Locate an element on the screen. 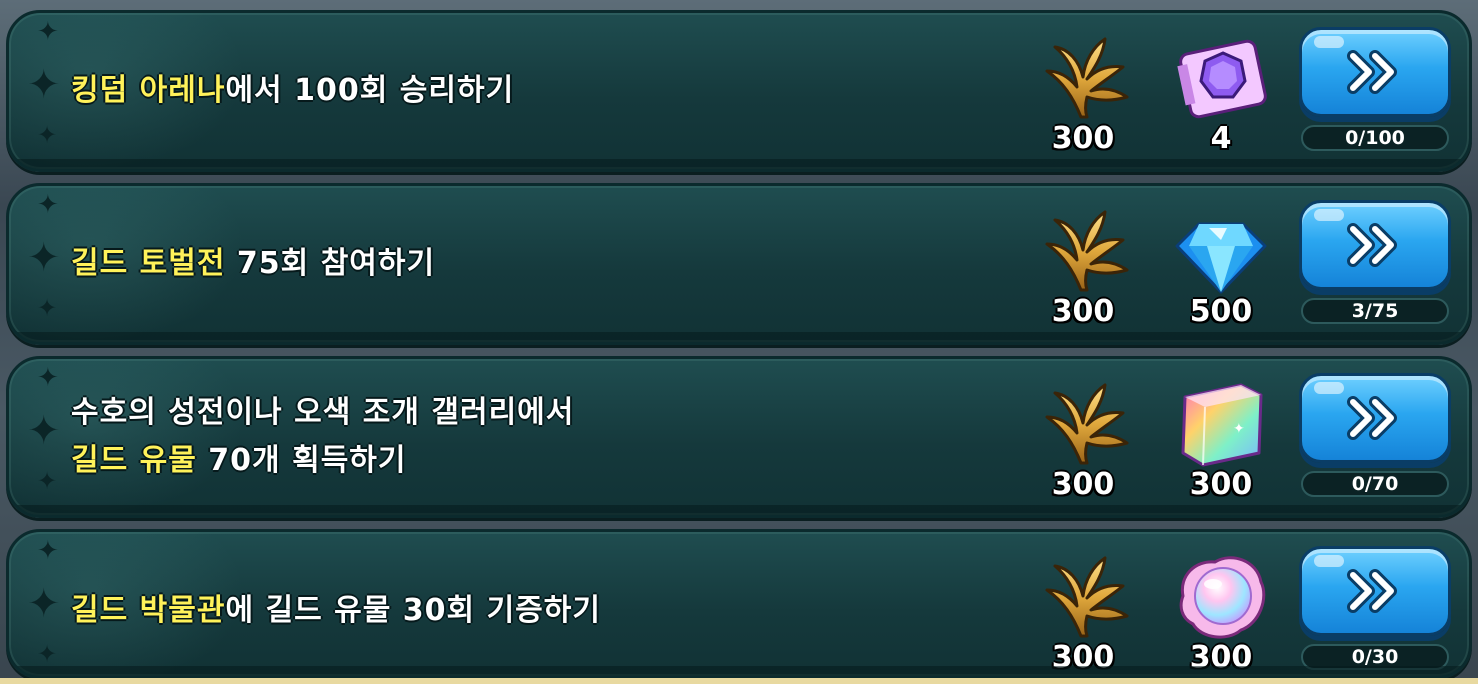 This screenshot has width=1478, height=684. rainbow-cube-icon: ✦ is located at coordinates (1222, 425).